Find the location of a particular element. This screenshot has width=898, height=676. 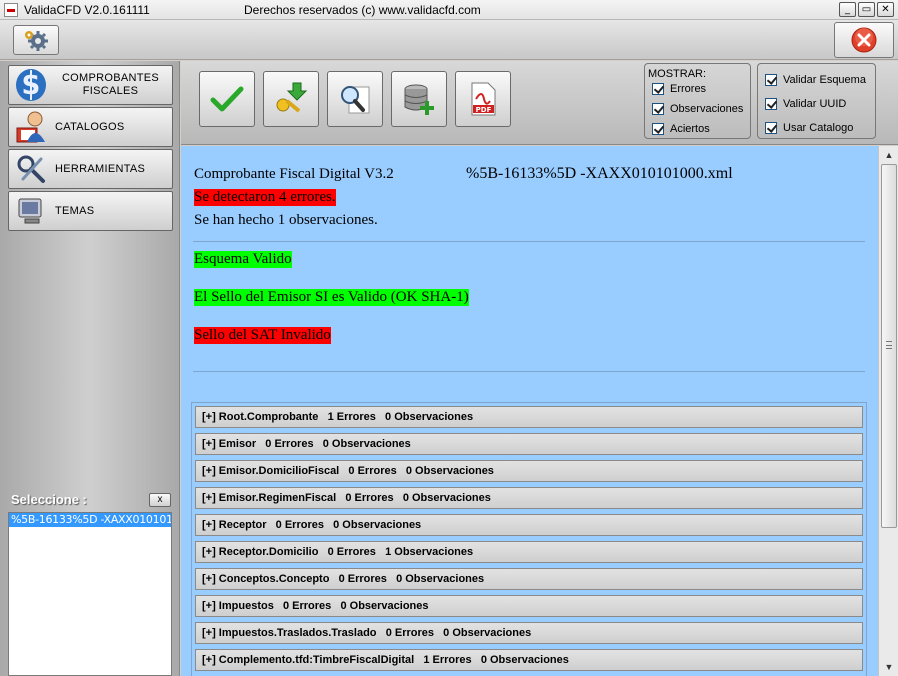

mostrar-options-group: MOSTRAR: Errores Observaciones Aciertos is located at coordinates (697, 101).